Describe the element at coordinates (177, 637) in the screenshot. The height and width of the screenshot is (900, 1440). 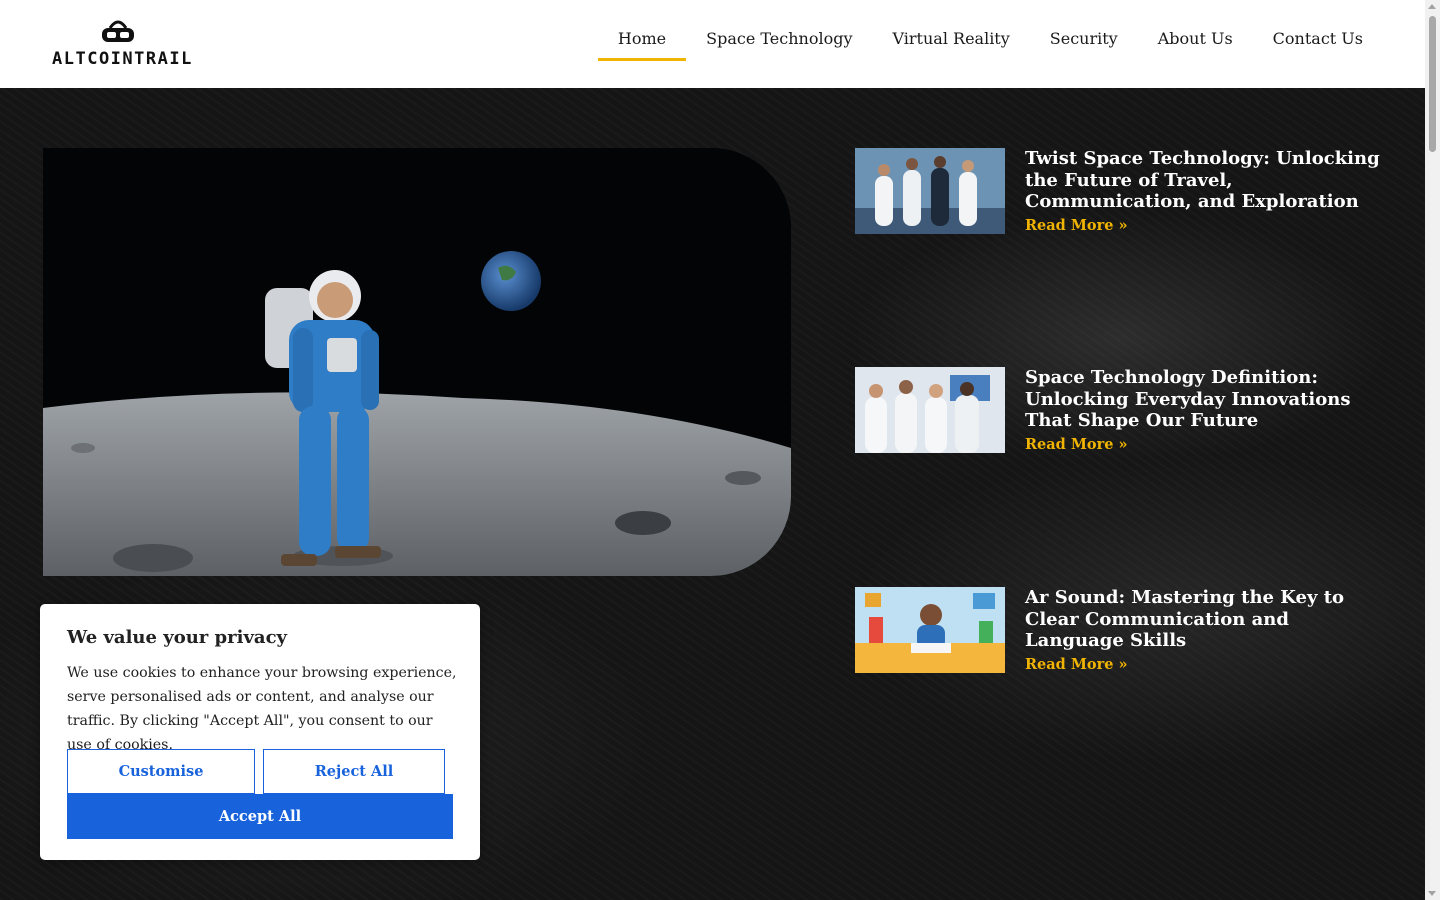
I see `cookie-title: We value your privacy` at that location.